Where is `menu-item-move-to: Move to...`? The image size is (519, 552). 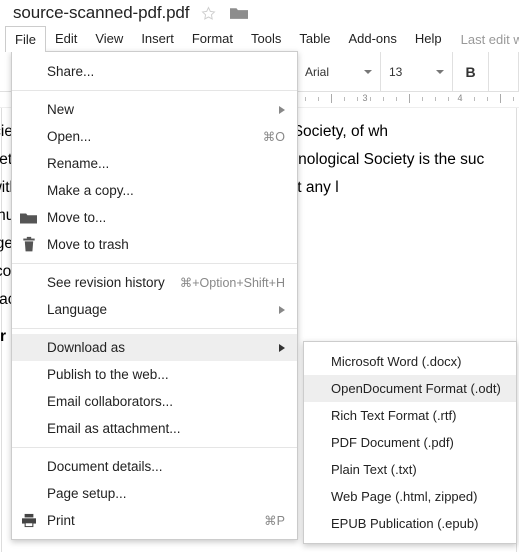 menu-item-move-to: Move to... is located at coordinates (154, 217).